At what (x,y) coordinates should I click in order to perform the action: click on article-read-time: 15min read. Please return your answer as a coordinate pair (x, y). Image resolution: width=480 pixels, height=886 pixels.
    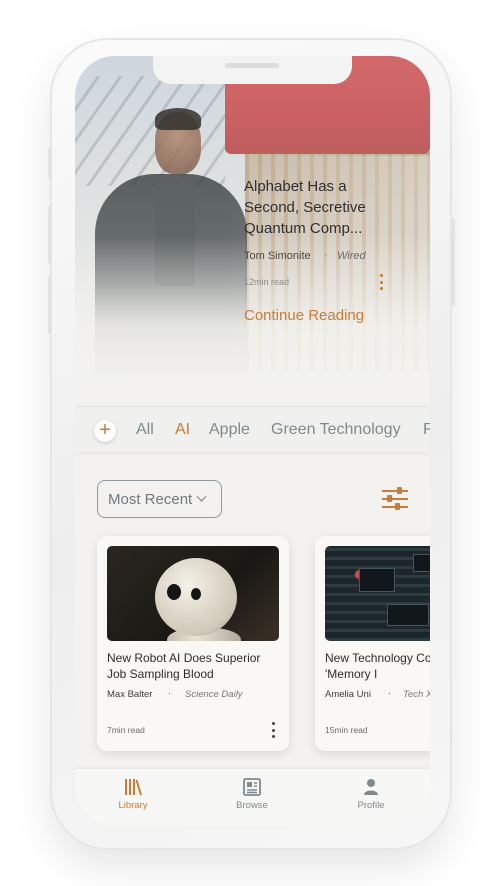
    Looking at the image, I should click on (346, 730).